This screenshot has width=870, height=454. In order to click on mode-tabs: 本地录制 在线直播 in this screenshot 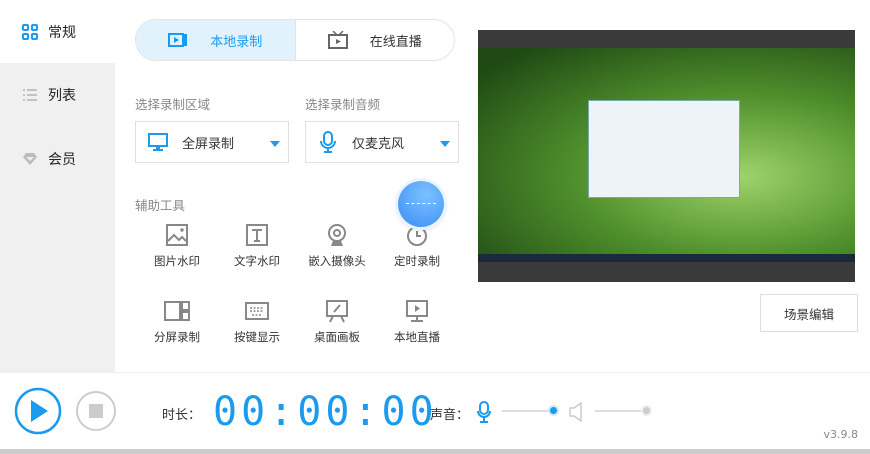, I will do `click(295, 40)`.